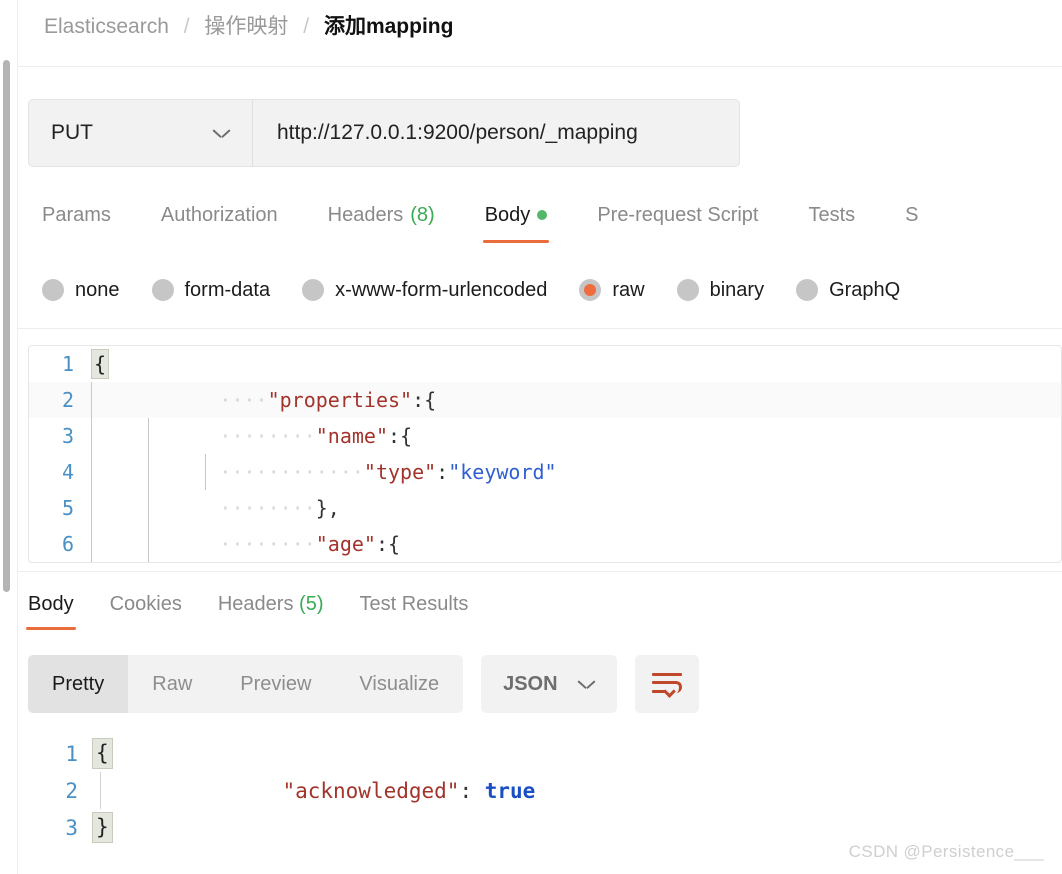 Image resolution: width=1062 pixels, height=874 pixels. I want to click on view-mode-visualize-label: Visualize, so click(399, 683).